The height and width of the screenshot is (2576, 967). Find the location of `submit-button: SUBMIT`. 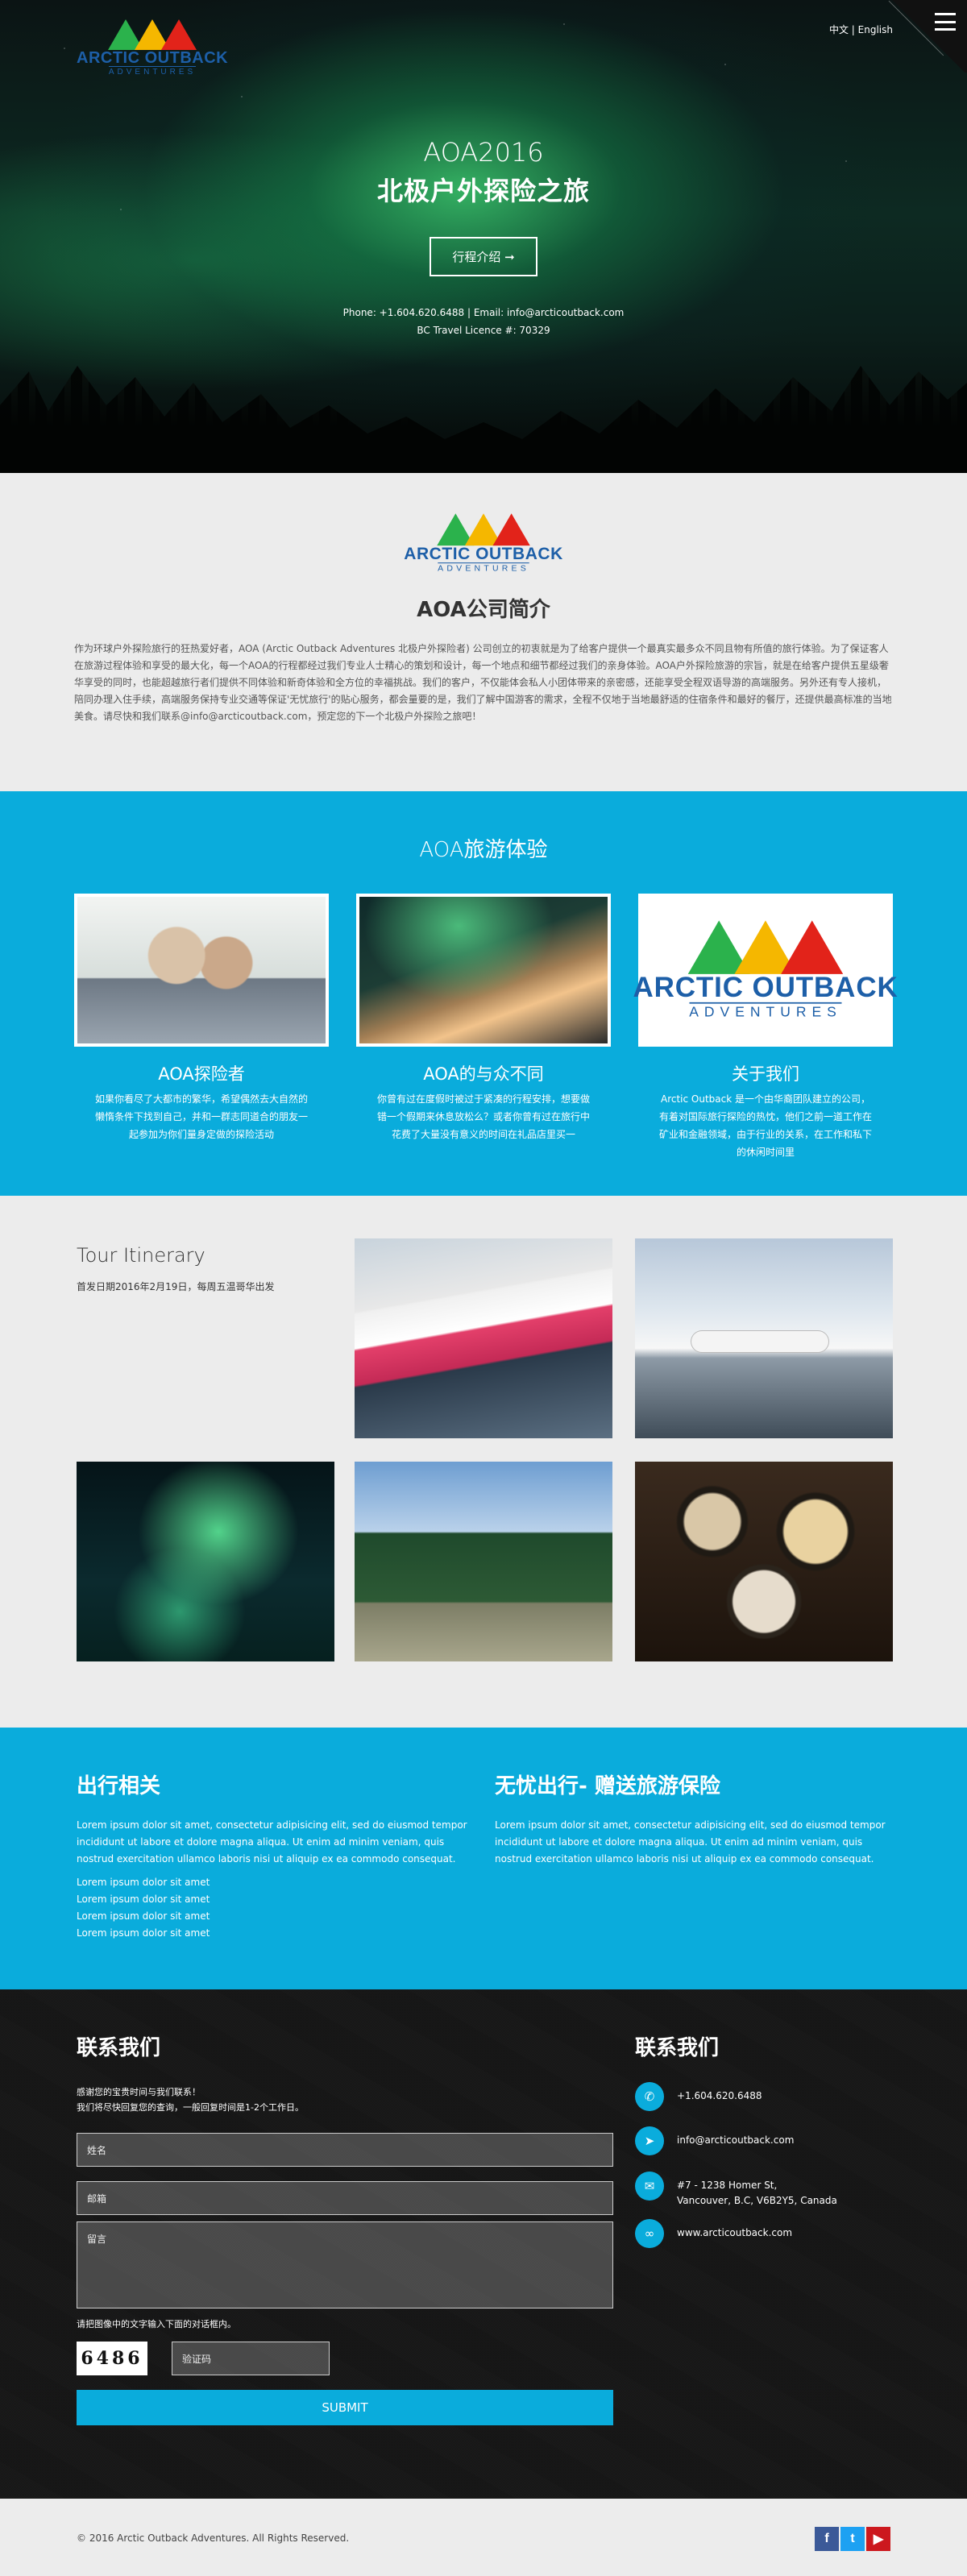

submit-button: SUBMIT is located at coordinates (345, 2407).